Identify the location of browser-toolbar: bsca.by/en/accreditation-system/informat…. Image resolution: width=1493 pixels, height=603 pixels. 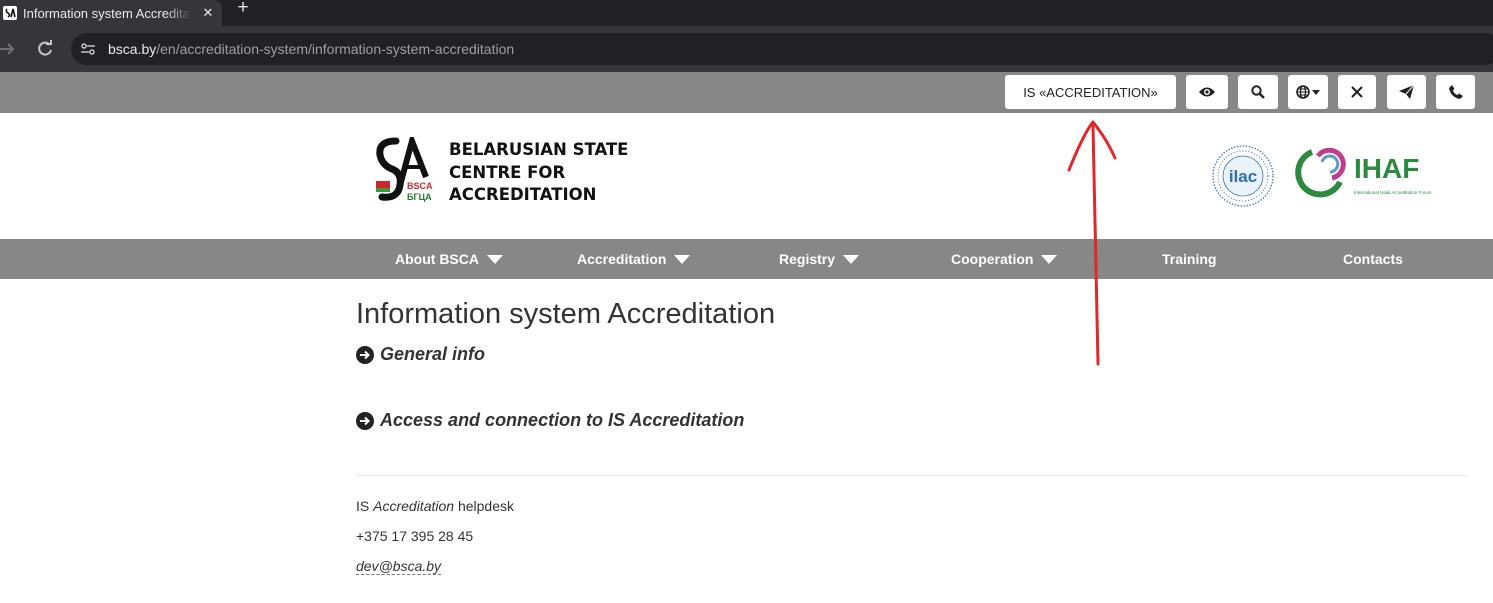
(746, 49).